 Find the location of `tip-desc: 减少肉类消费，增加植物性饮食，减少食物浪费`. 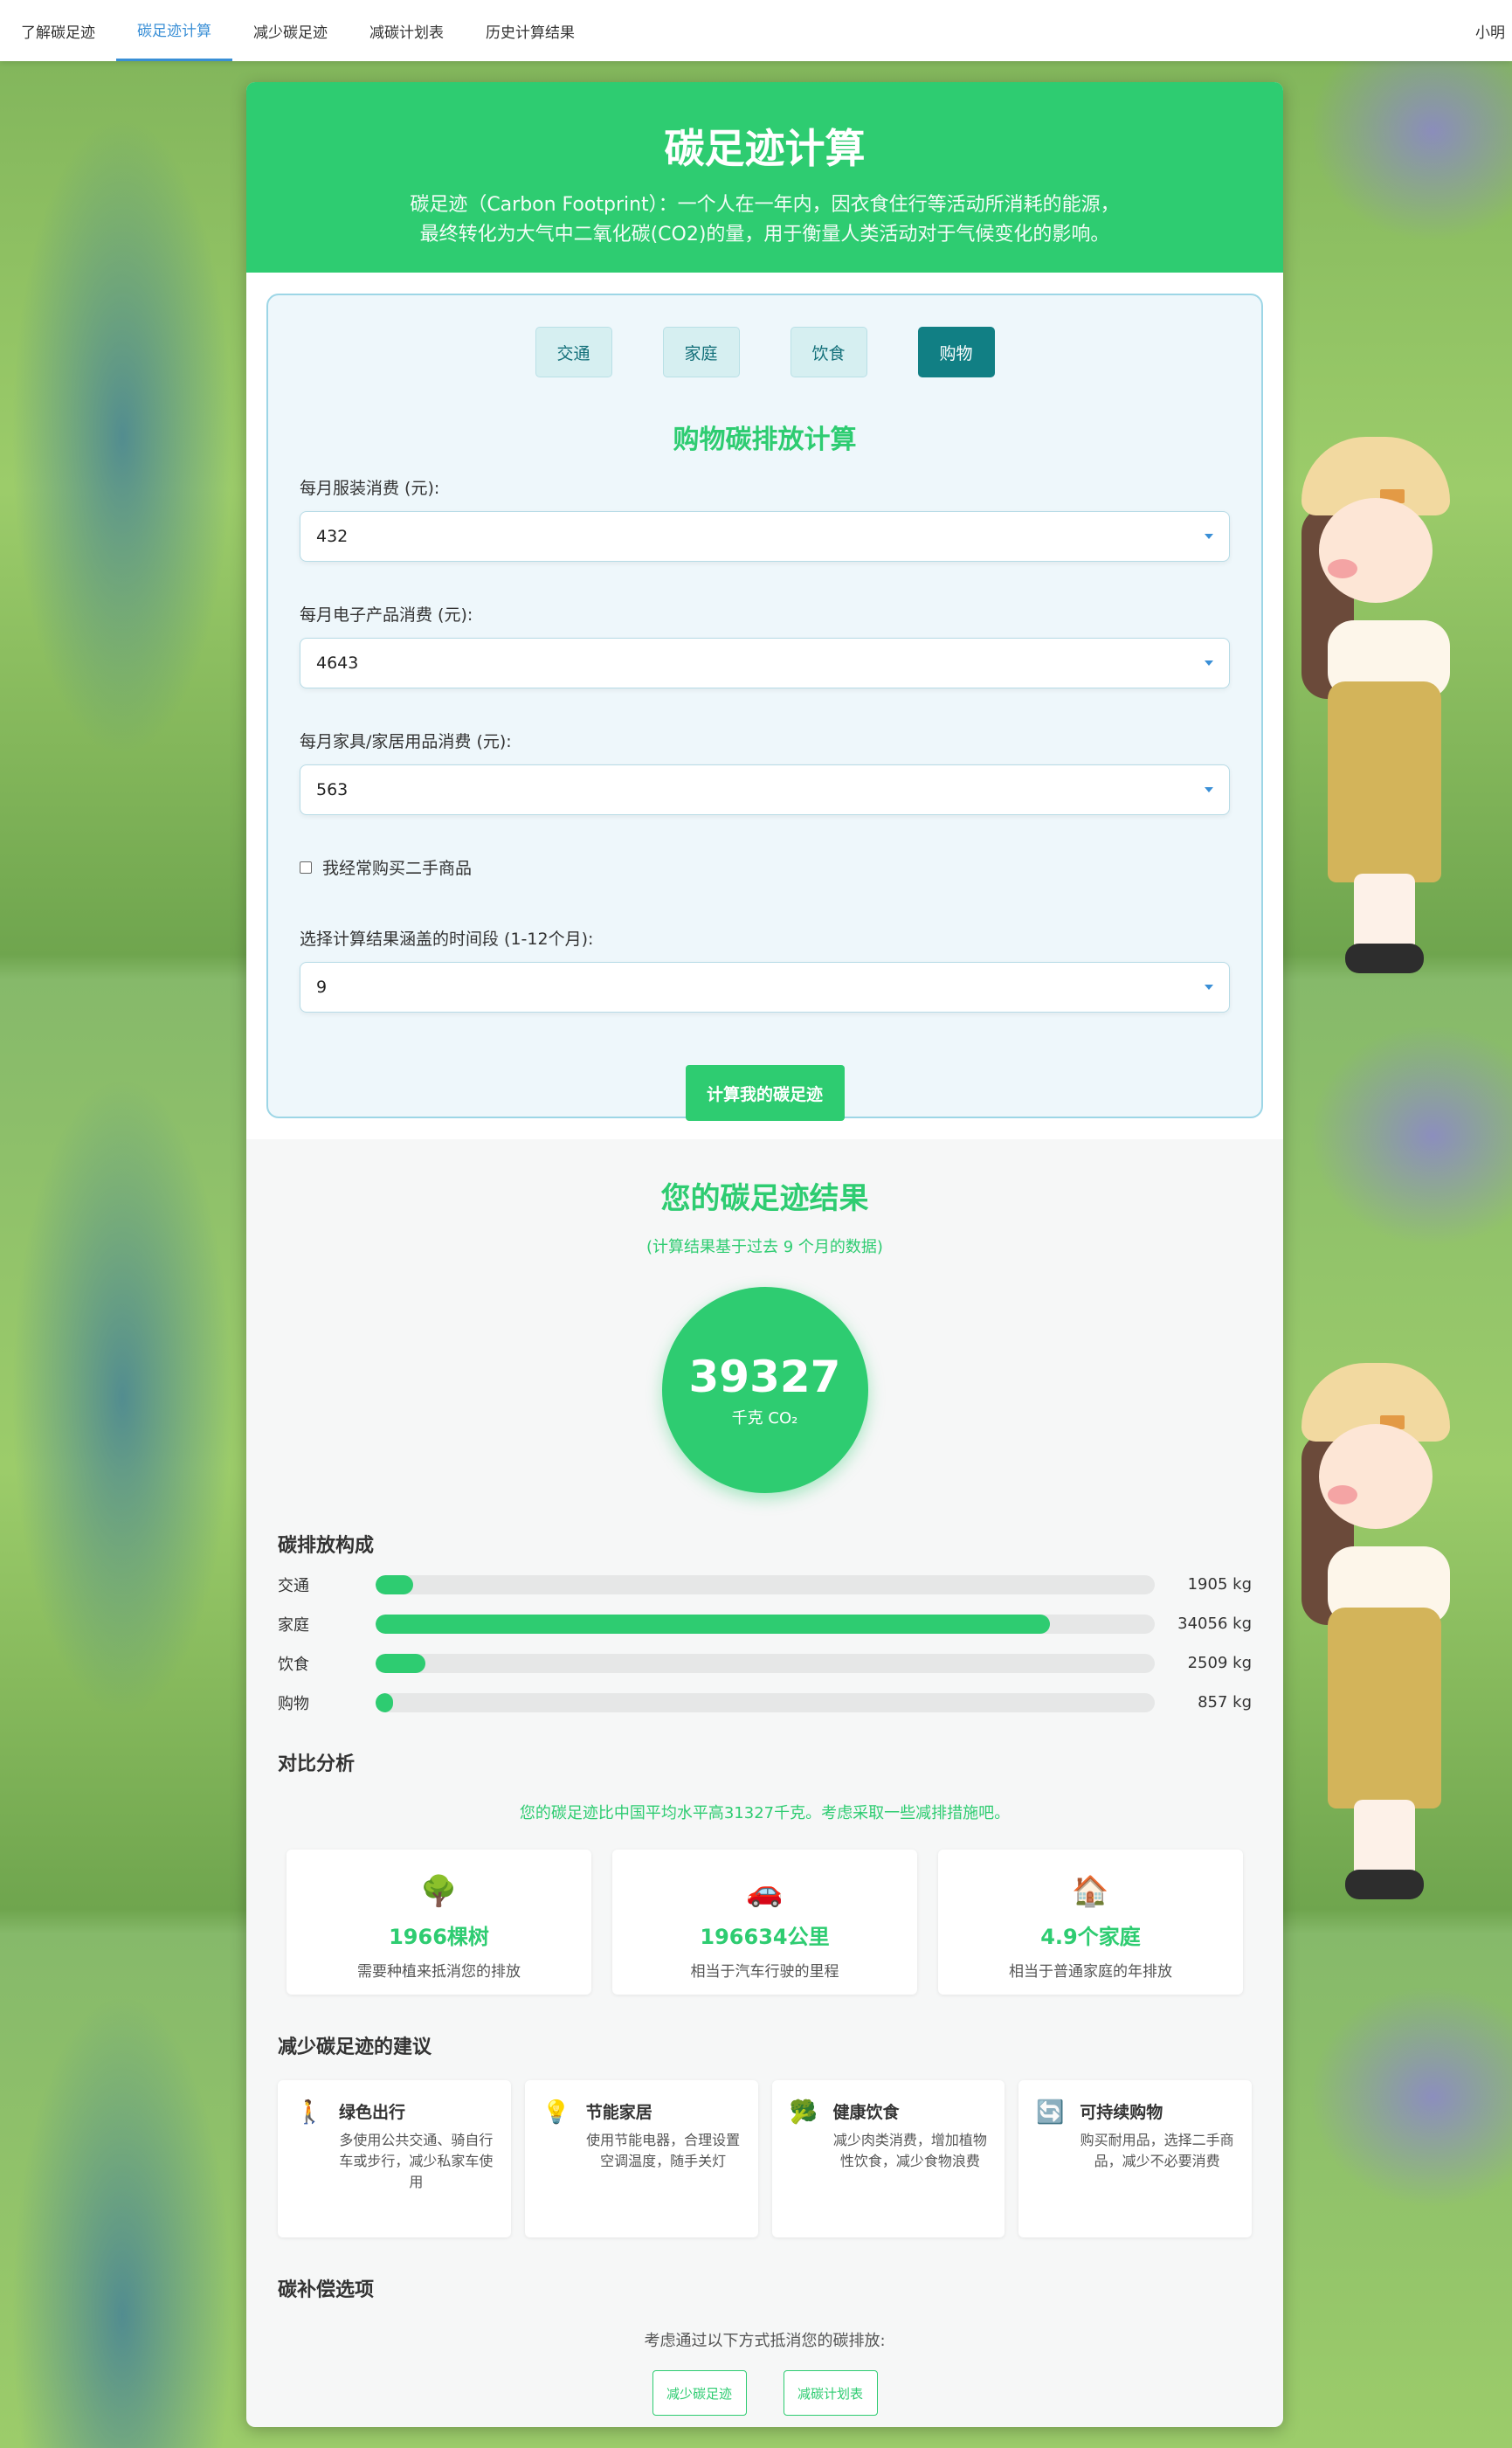

tip-desc: 减少肉类消费，增加植物性饮食，减少食物浪费 is located at coordinates (909, 2150).